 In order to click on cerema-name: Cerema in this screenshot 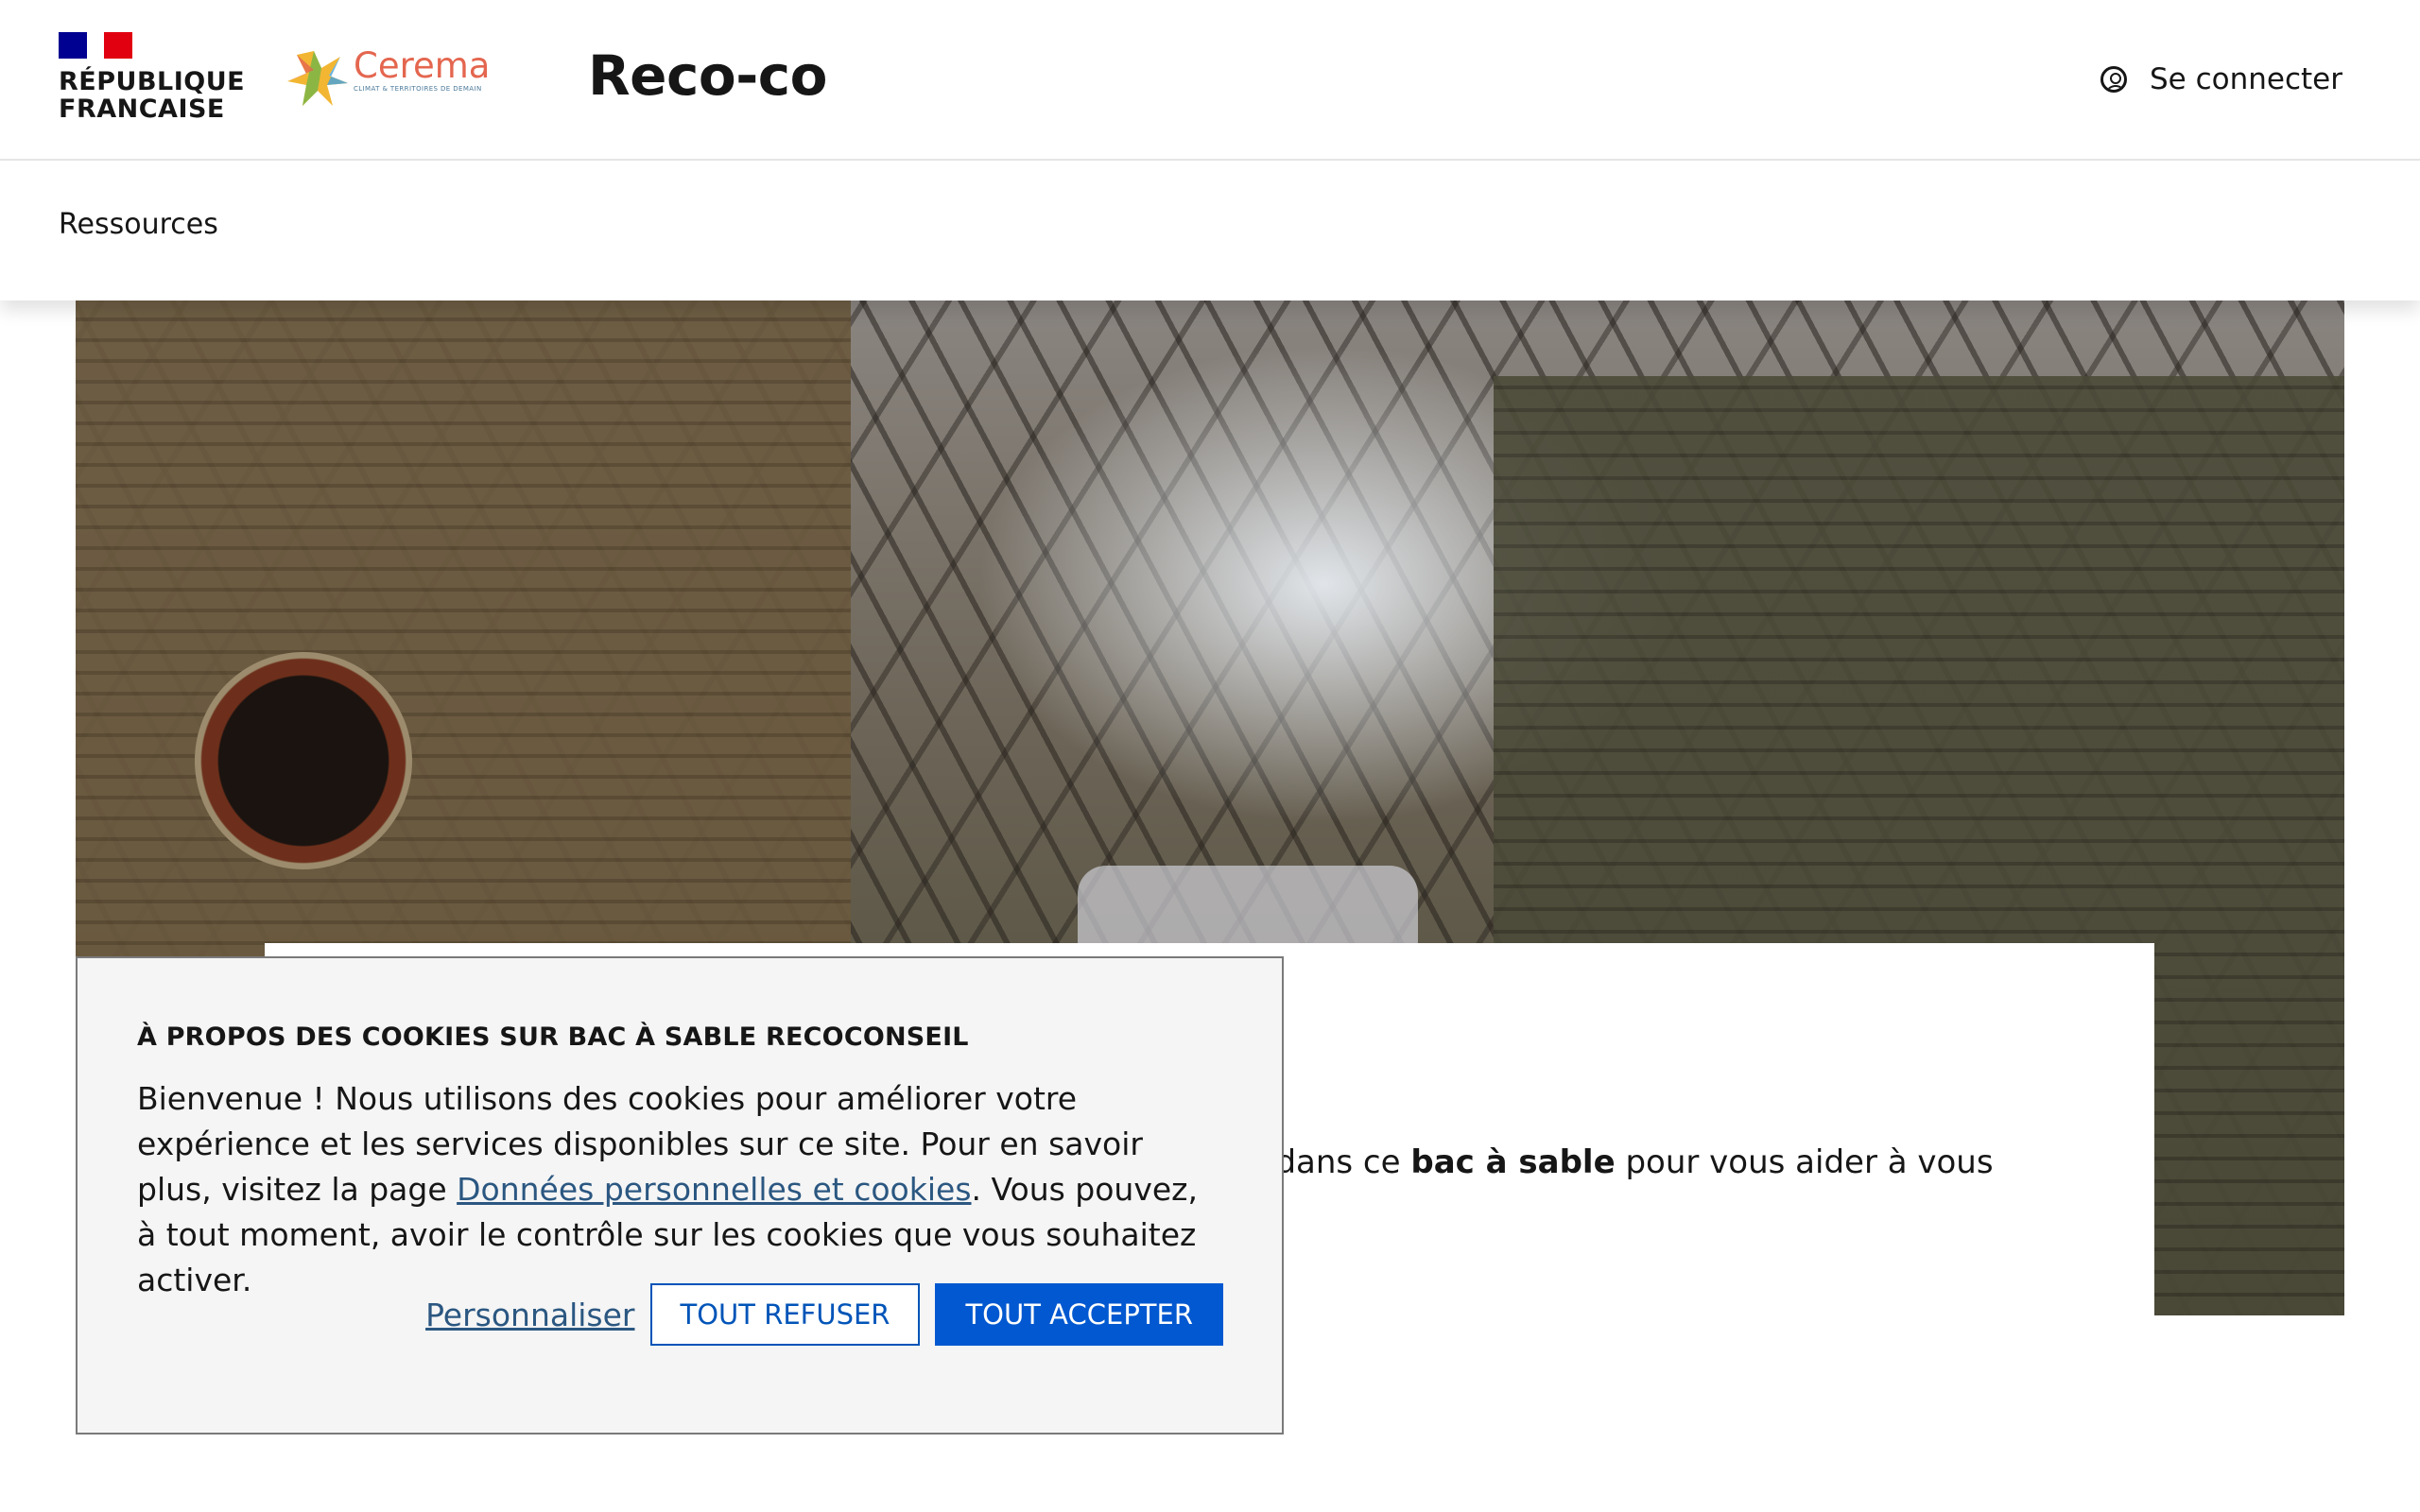, I will do `click(423, 65)`.